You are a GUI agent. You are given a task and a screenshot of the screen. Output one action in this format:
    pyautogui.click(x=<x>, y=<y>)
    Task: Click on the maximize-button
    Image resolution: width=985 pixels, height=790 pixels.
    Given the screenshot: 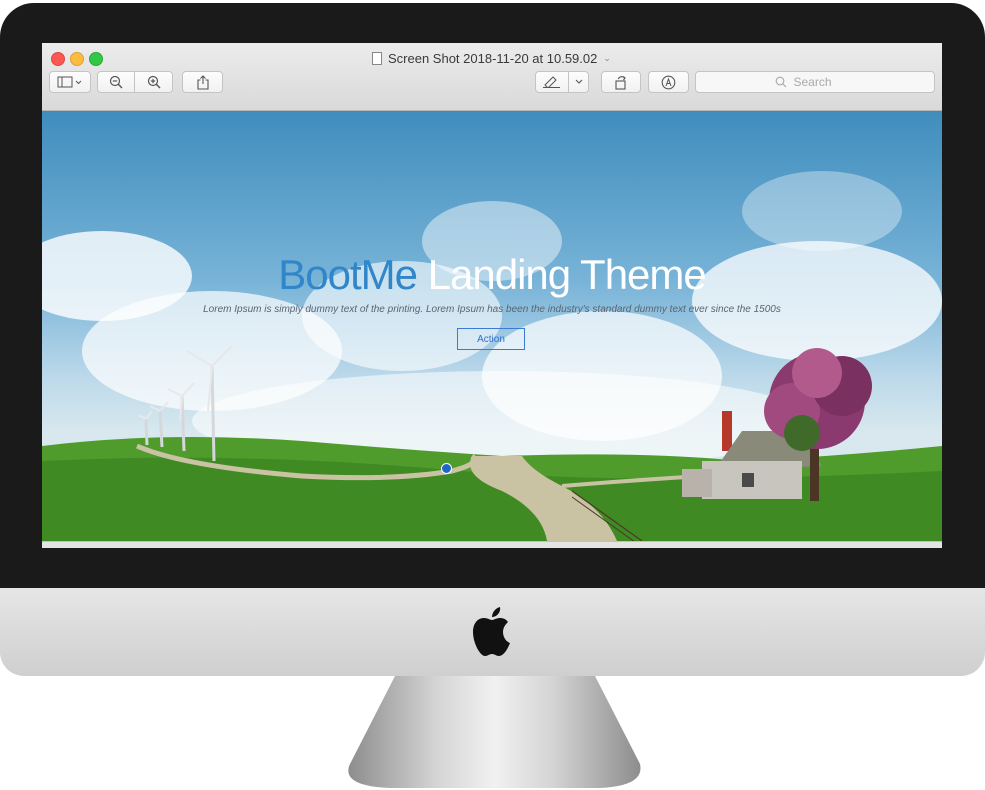 What is the action you would take?
    pyautogui.click(x=96, y=59)
    